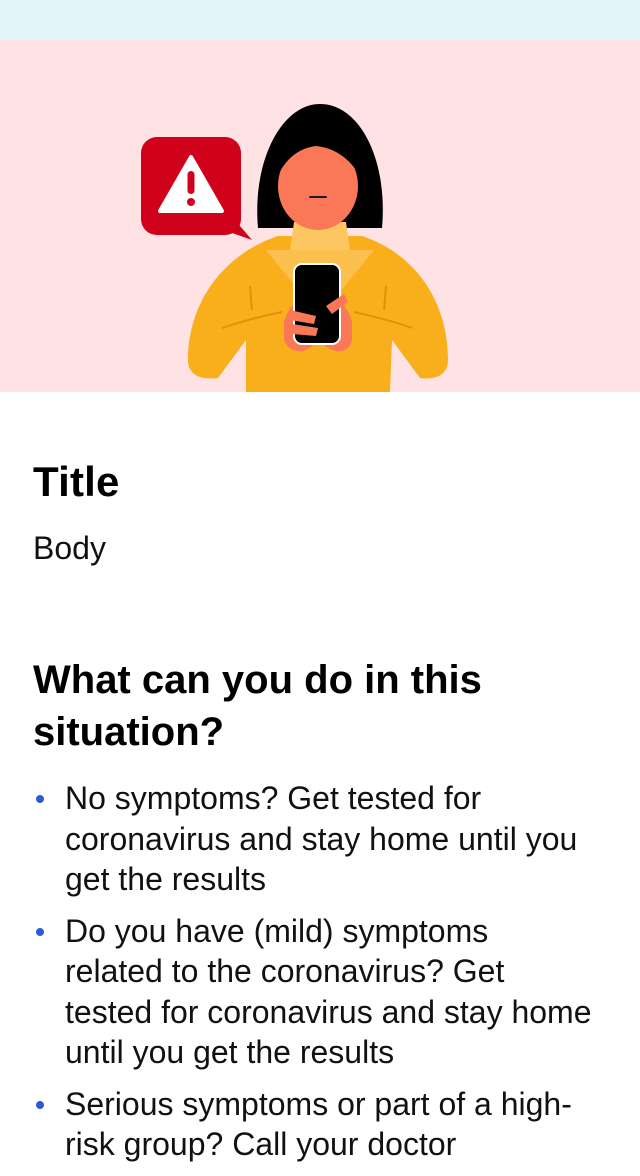 The image size is (640, 1176). I want to click on woman-with-phone-illustration, so click(294, 248).